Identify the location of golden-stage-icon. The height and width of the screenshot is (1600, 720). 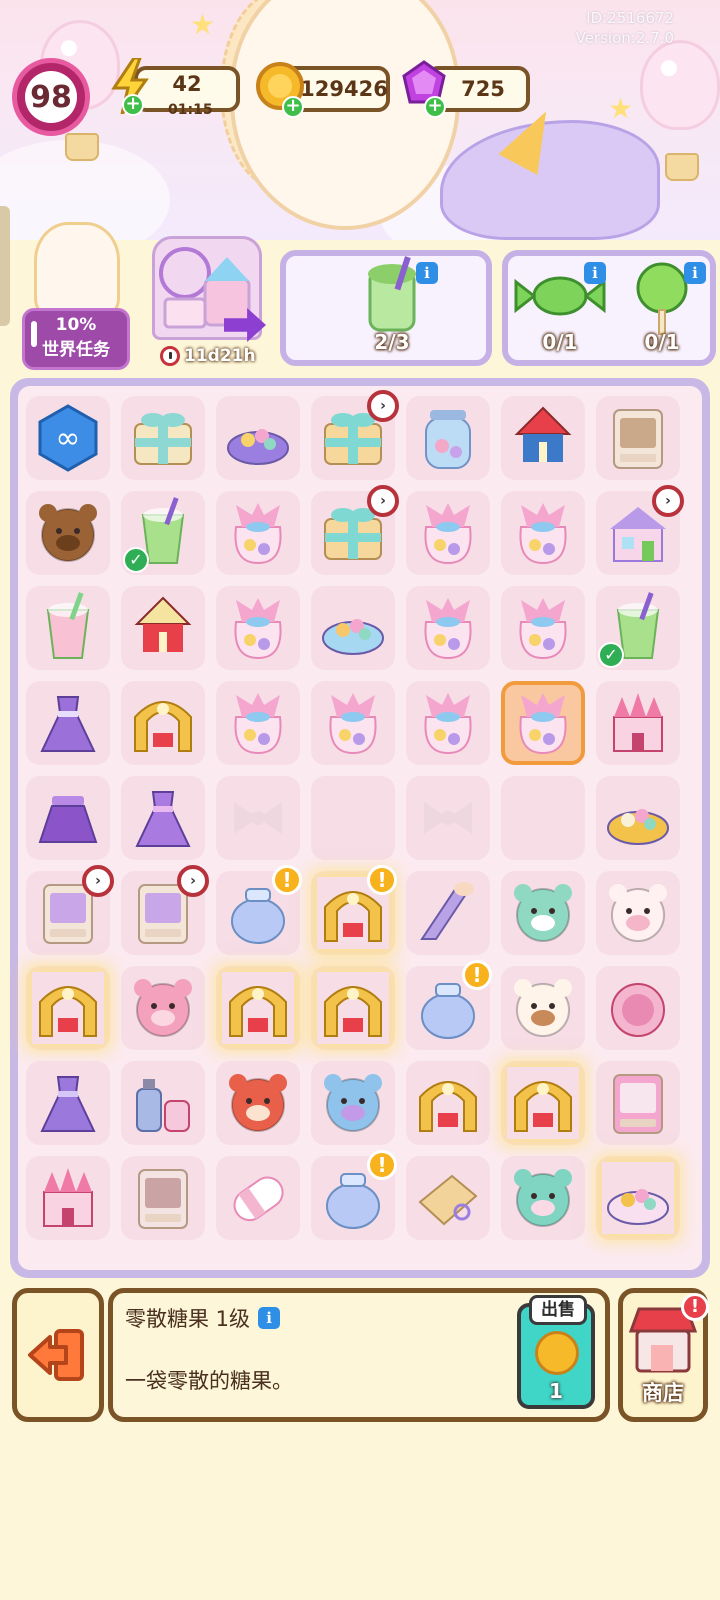
(543, 1103).